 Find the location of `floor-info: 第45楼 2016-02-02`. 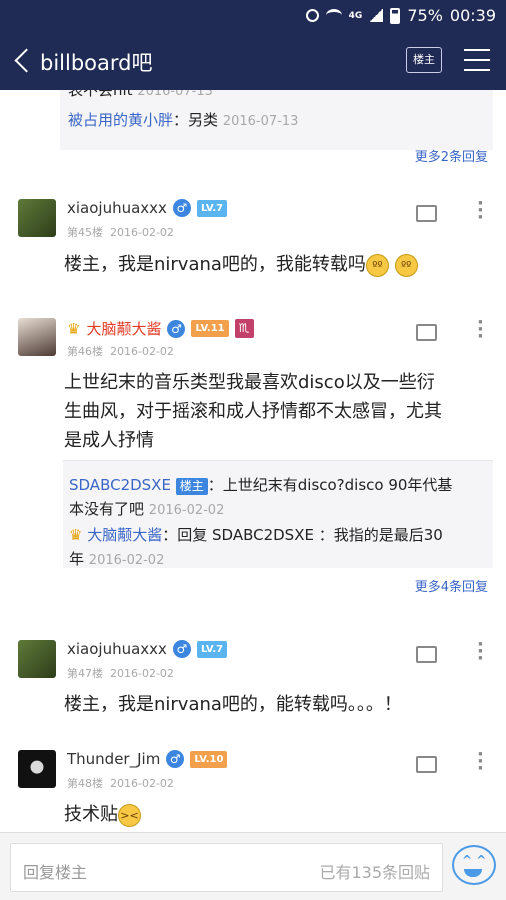

floor-info: 第45楼 2016-02-02 is located at coordinates (120, 232).